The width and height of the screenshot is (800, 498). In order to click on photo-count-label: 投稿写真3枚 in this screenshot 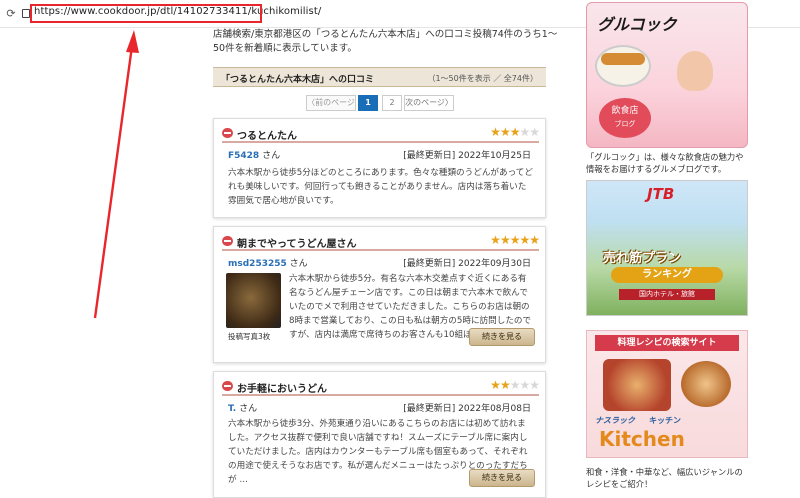, I will do `click(249, 336)`.